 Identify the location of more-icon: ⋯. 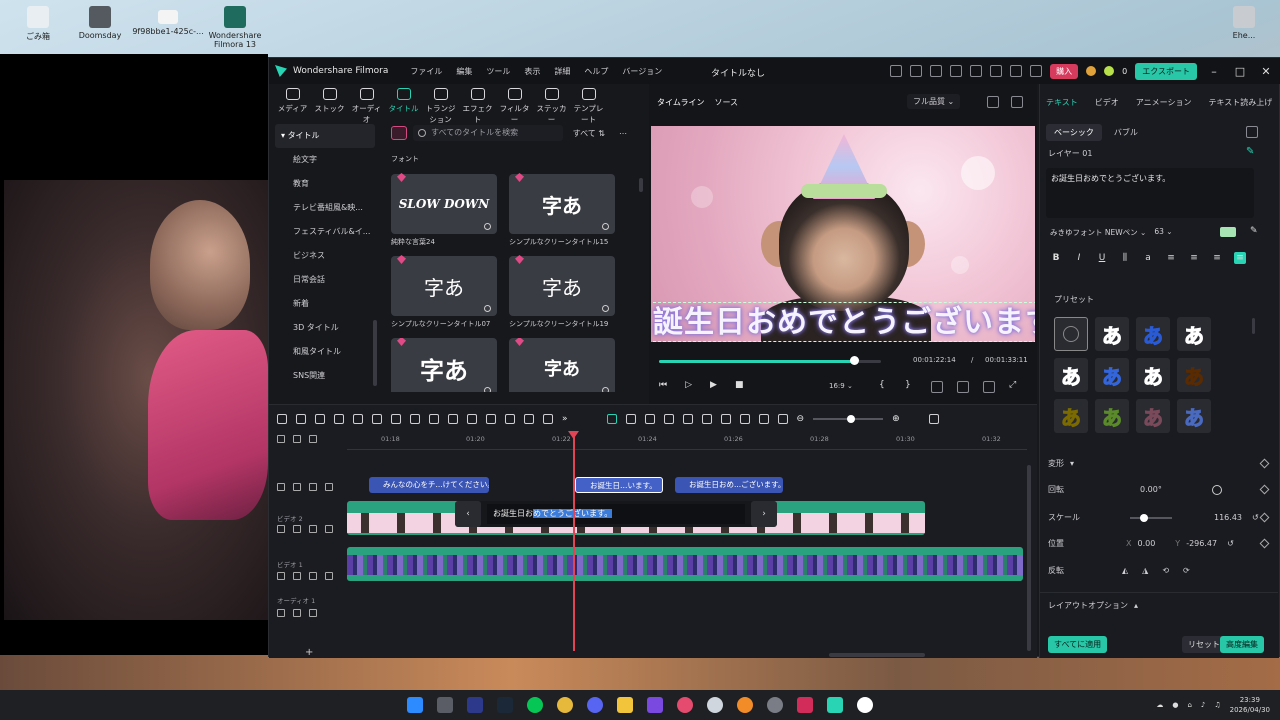
(623, 133).